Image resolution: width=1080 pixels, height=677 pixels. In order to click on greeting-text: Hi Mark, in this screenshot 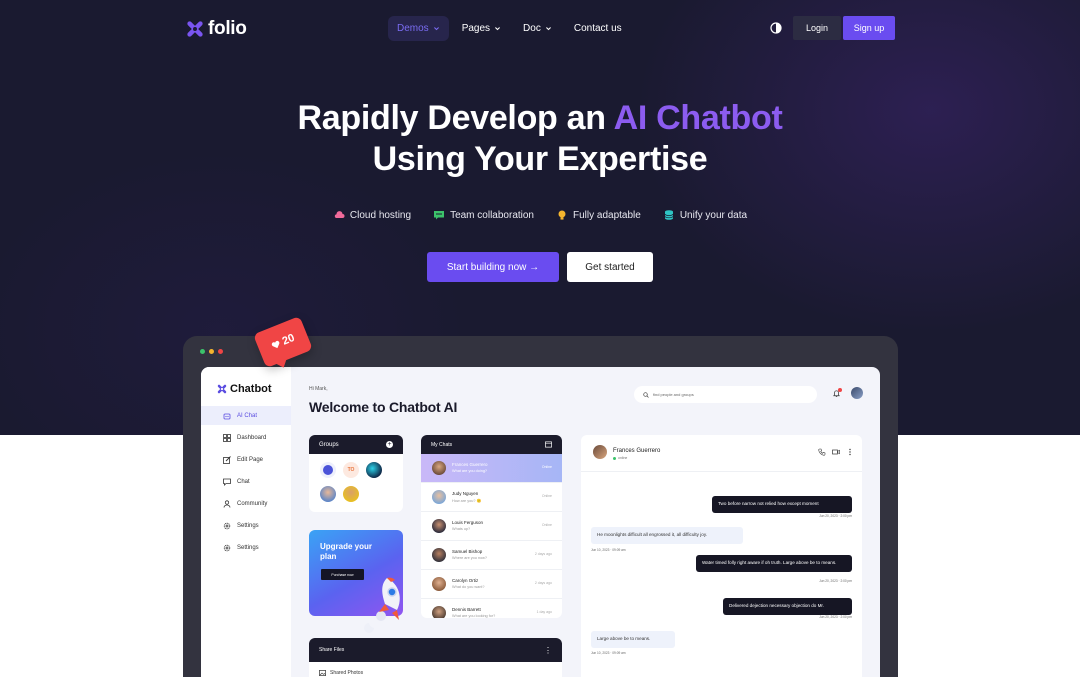, I will do `click(318, 389)`.